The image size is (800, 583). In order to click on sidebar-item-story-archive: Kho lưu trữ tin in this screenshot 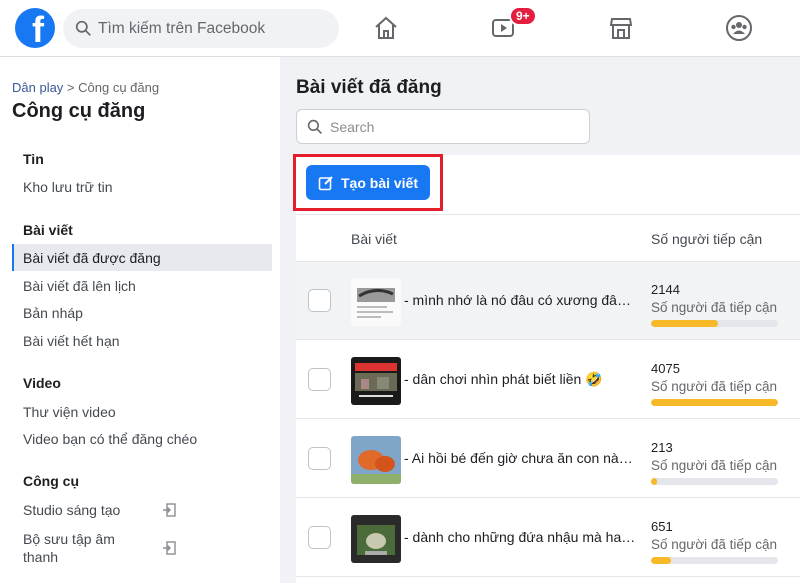, I will do `click(142, 186)`.